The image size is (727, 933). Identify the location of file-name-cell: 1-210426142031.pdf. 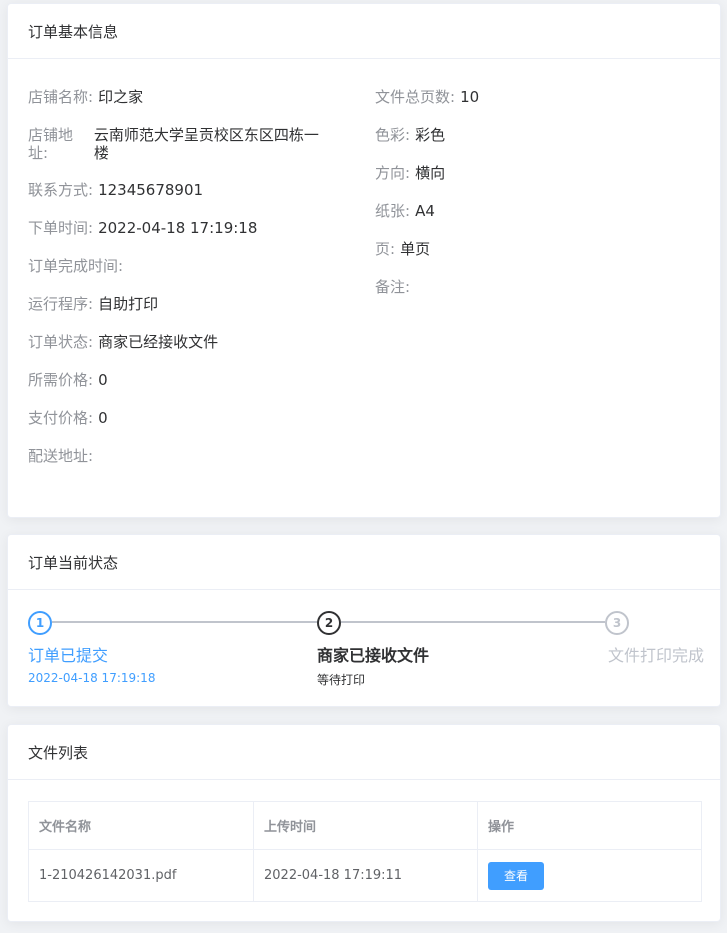
(141, 875).